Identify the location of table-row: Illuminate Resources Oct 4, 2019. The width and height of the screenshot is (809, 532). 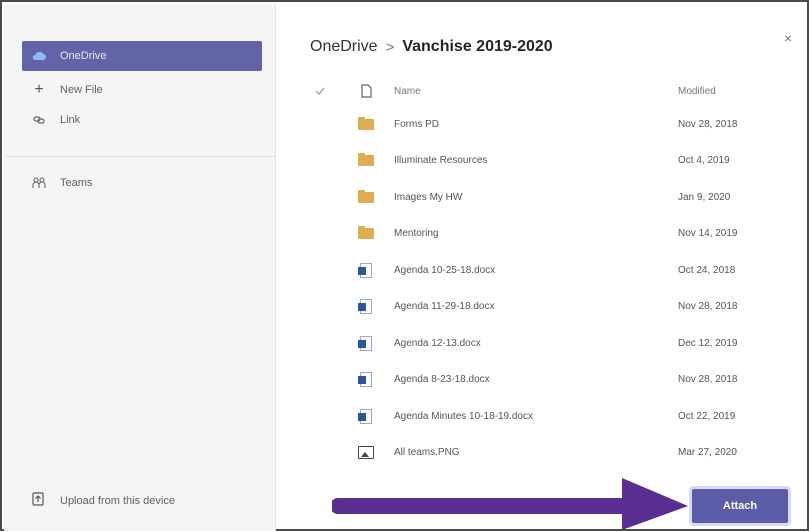
(547, 161).